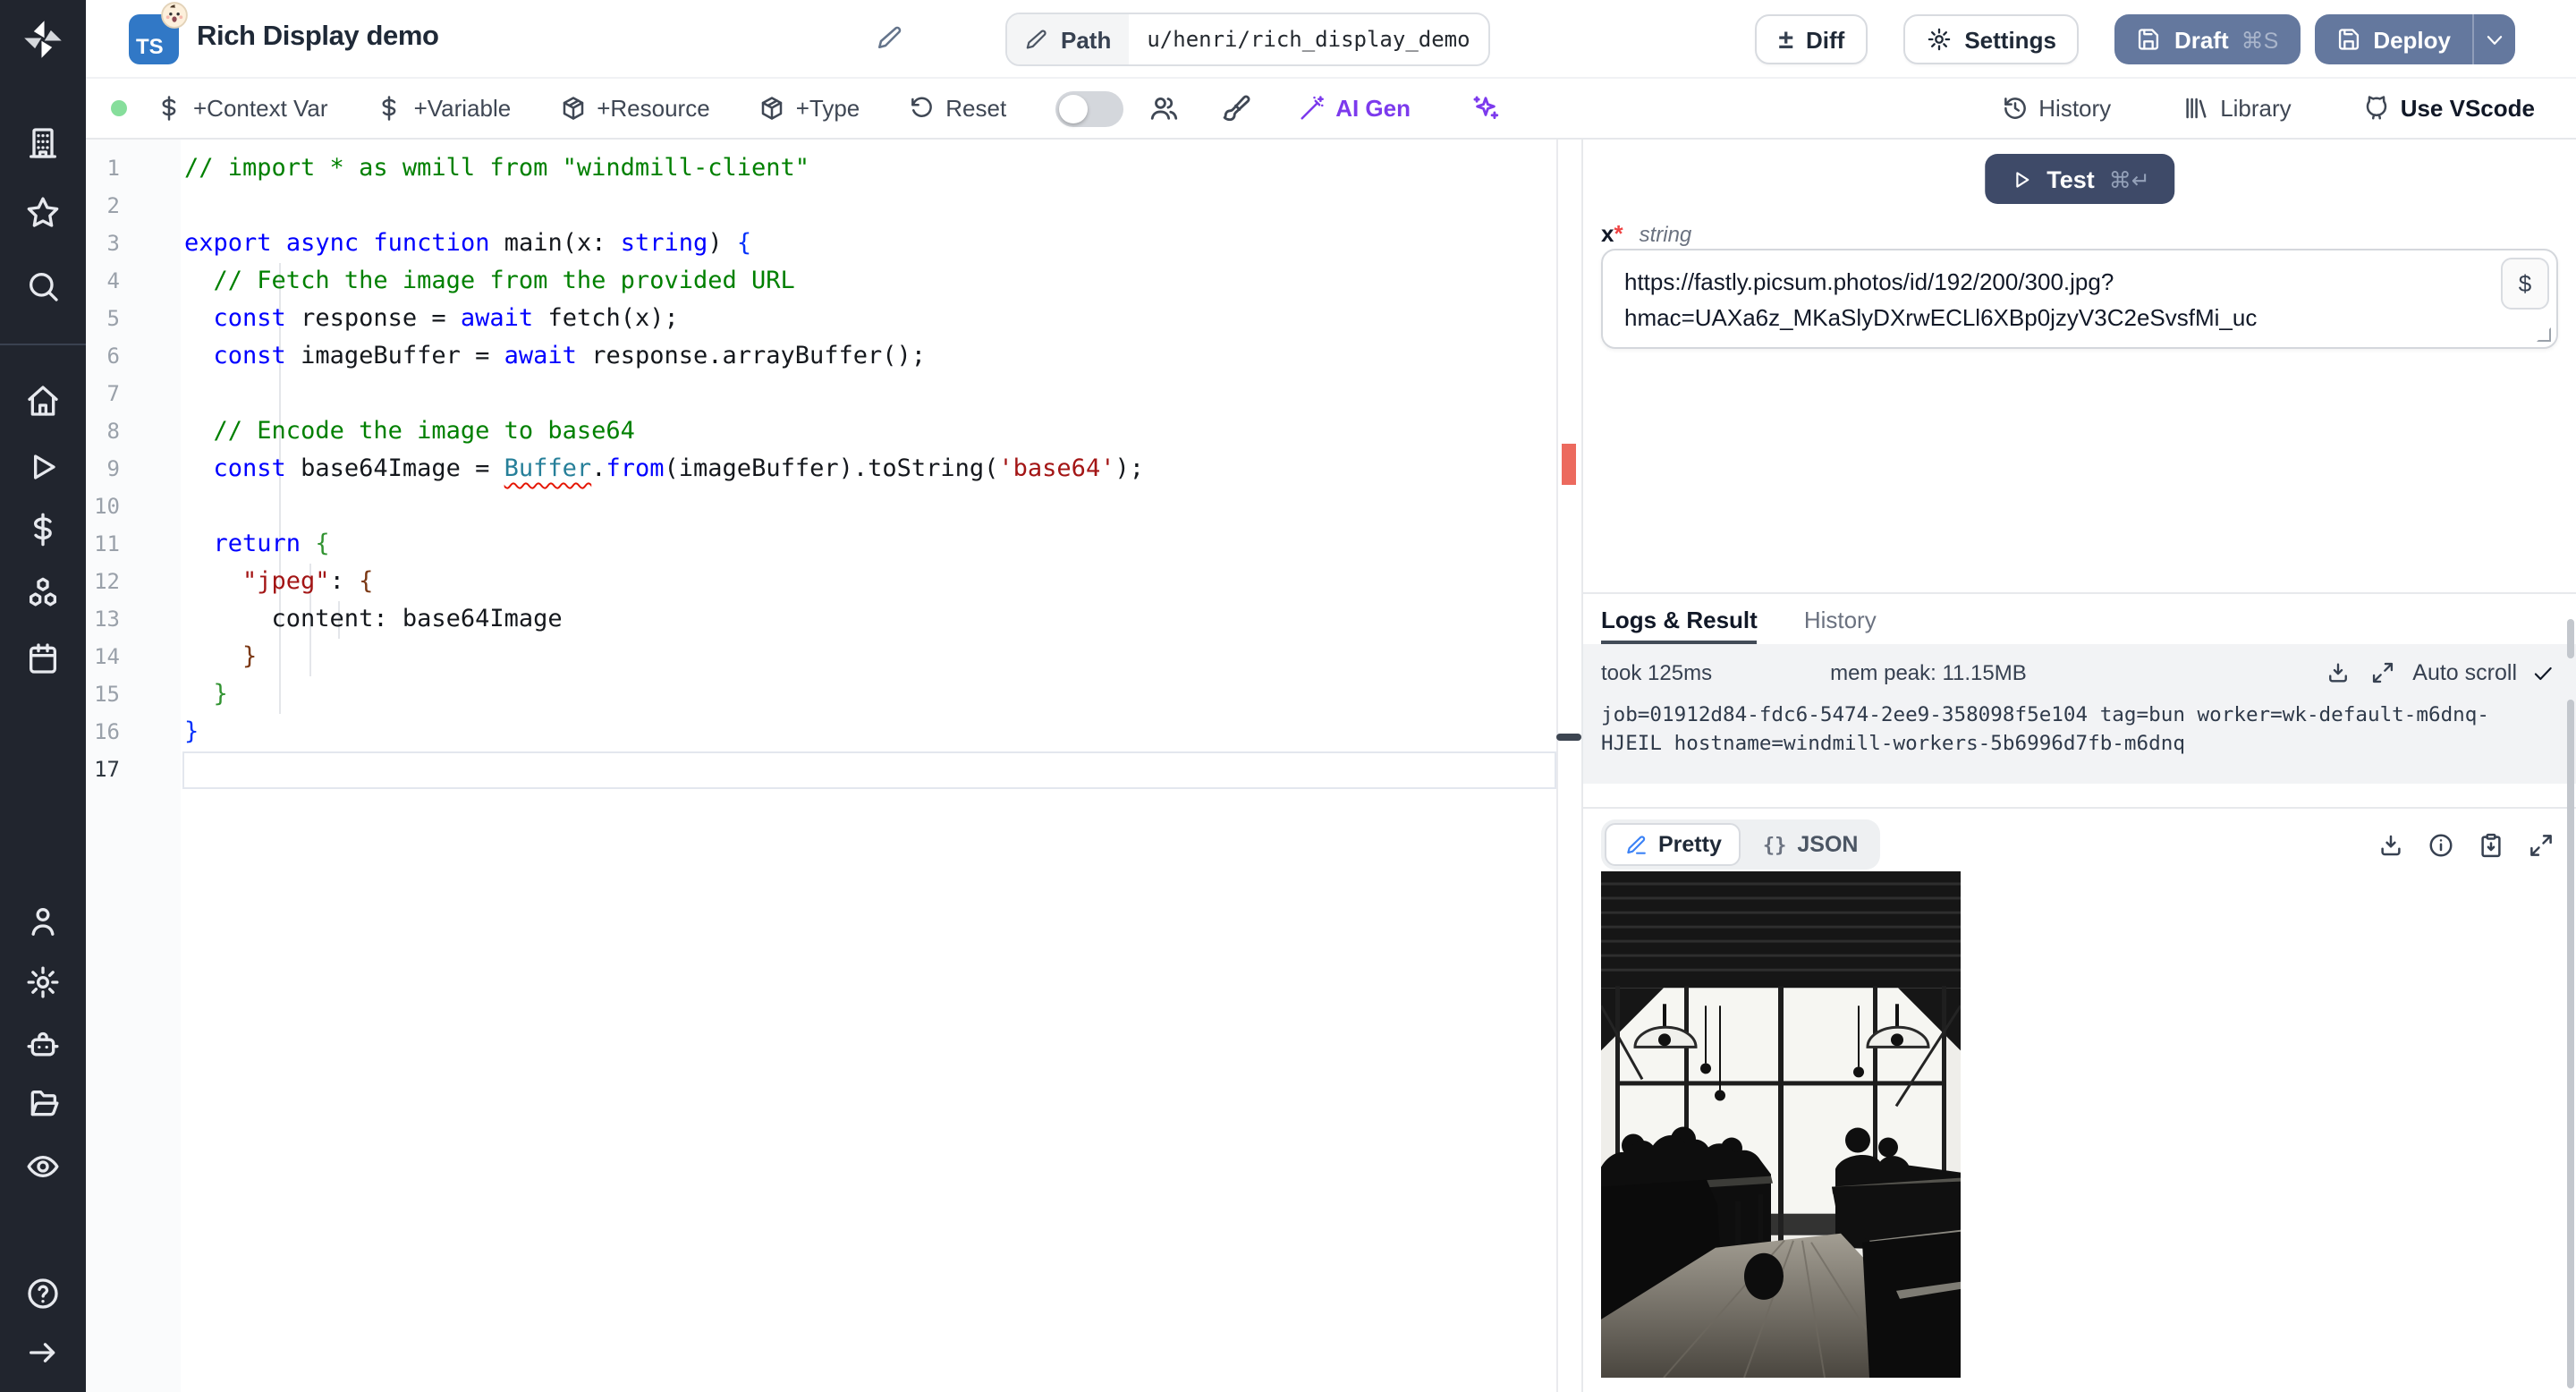 The image size is (2576, 1392). Describe the element at coordinates (2347, 39) in the screenshot. I see `save-icon` at that location.